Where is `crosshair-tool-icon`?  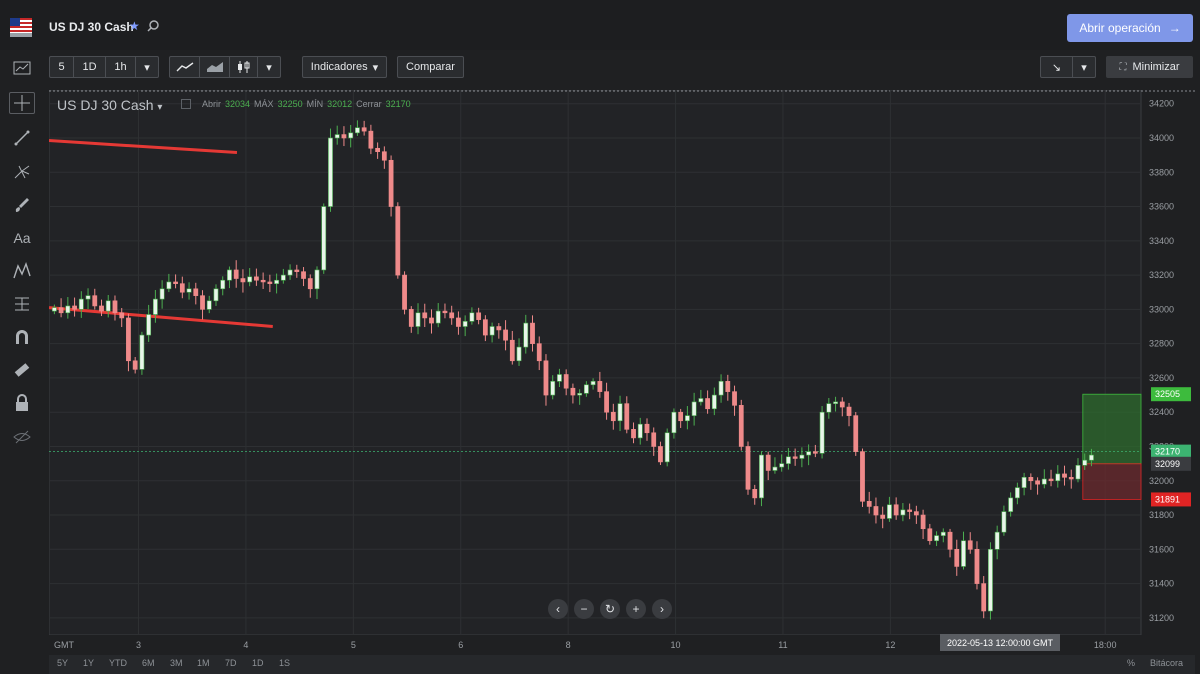 crosshair-tool-icon is located at coordinates (22, 103).